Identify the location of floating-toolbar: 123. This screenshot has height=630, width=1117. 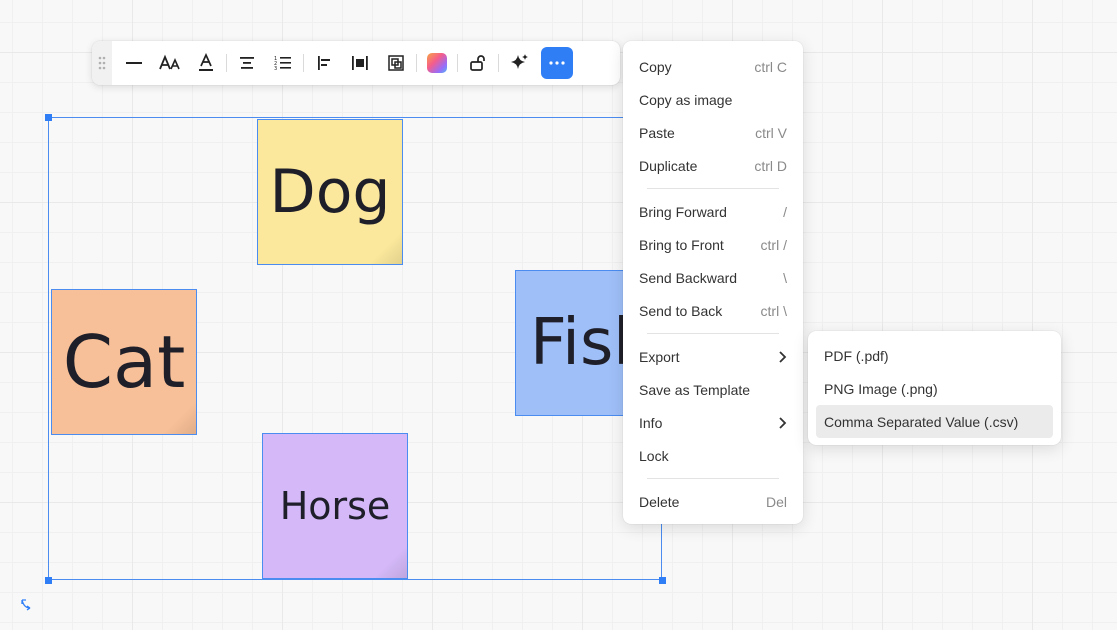
(356, 63).